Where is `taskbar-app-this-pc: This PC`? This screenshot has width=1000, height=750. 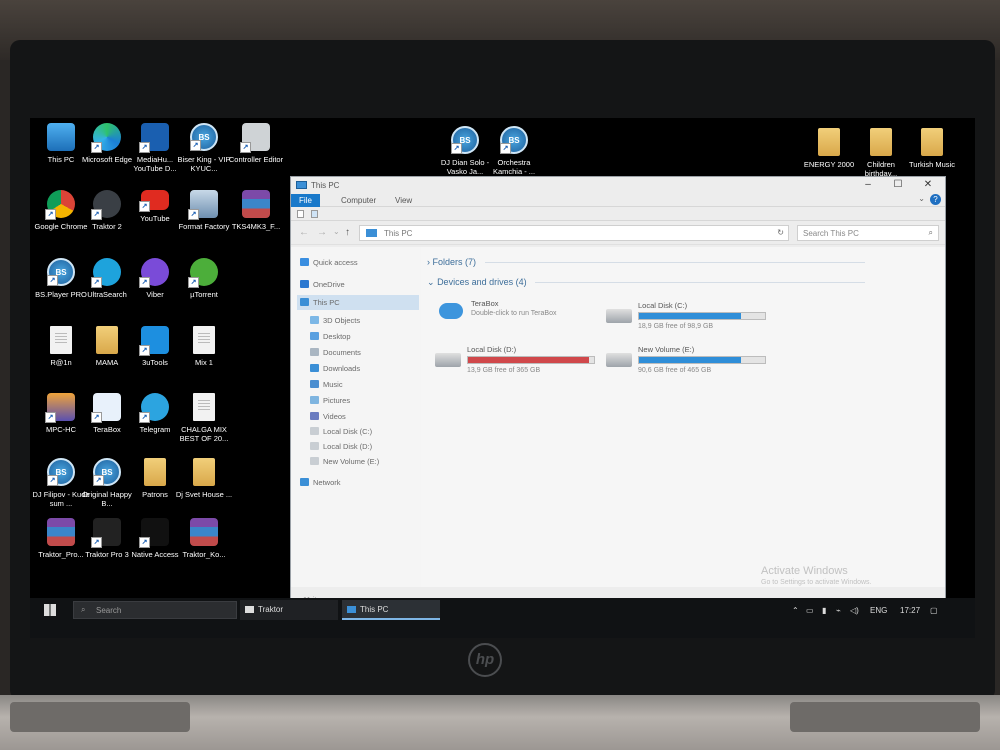
taskbar-app-this-pc: This PC is located at coordinates (391, 610).